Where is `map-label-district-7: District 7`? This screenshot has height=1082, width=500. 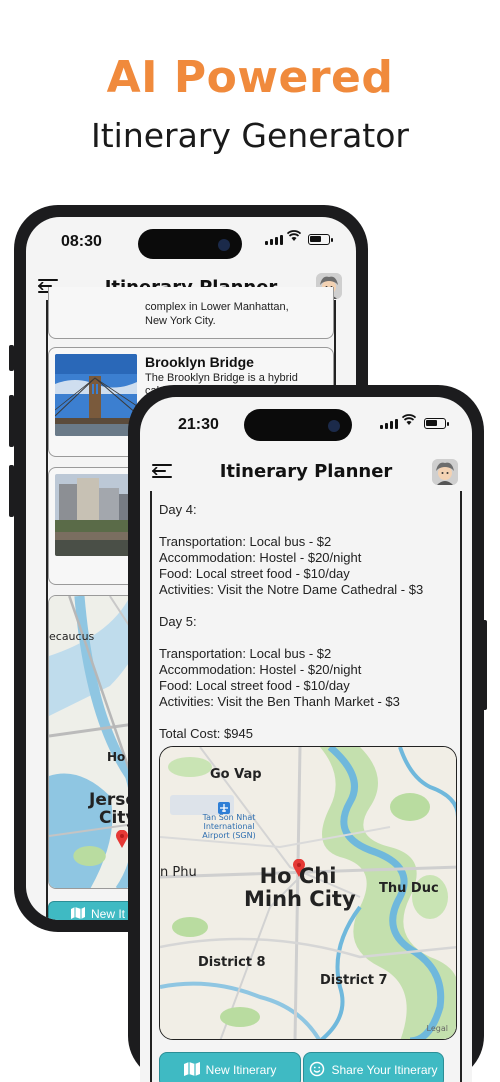 map-label-district-7: District 7 is located at coordinates (354, 980).